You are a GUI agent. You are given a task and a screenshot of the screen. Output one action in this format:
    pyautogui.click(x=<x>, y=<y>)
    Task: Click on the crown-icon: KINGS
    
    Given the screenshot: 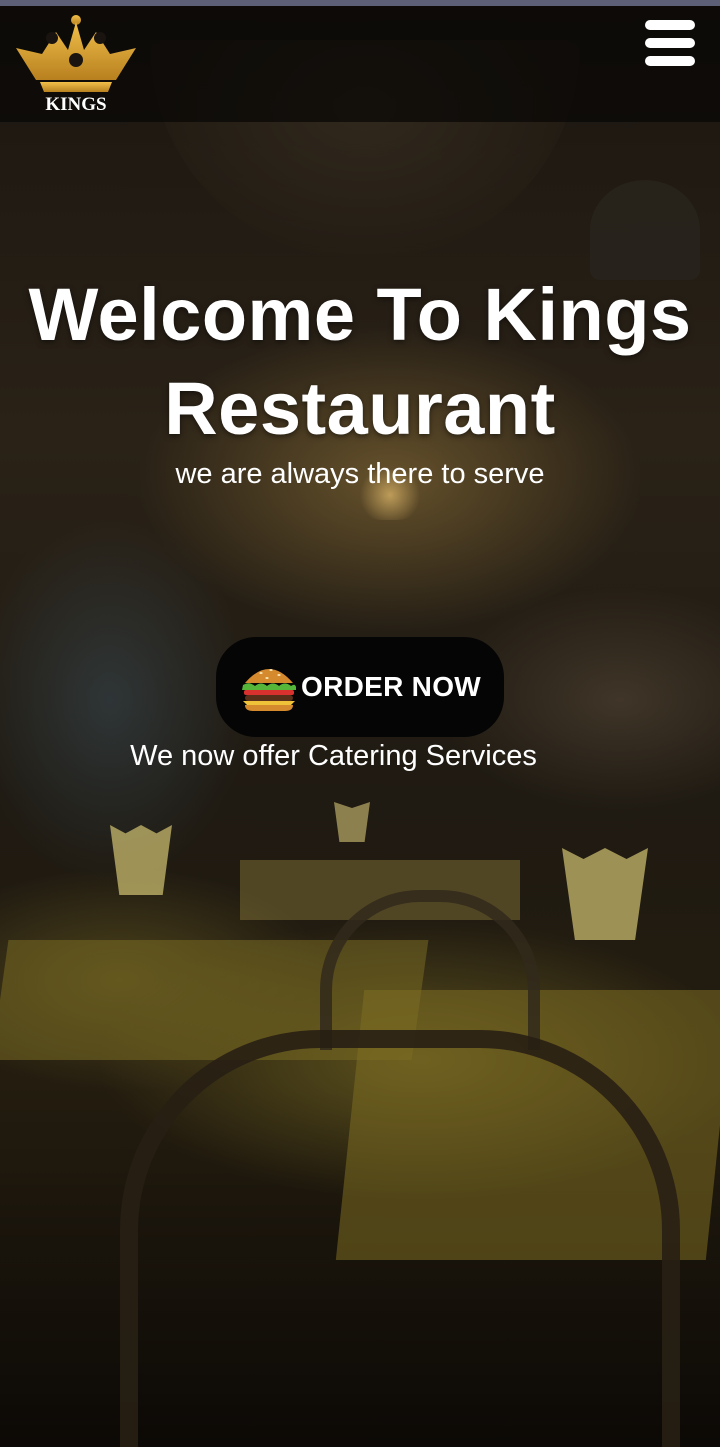 What is the action you would take?
    pyautogui.click(x=76, y=65)
    